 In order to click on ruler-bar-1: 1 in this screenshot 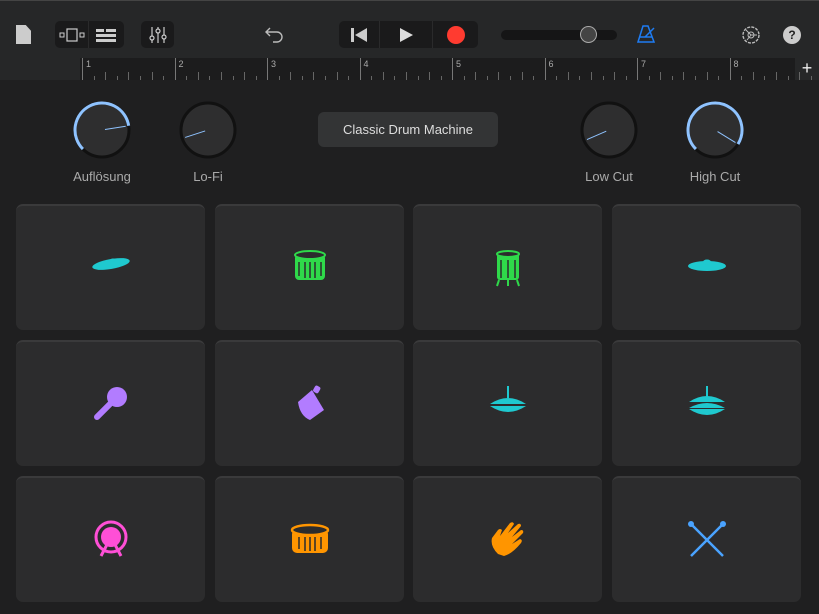, I will do `click(86, 69)`.